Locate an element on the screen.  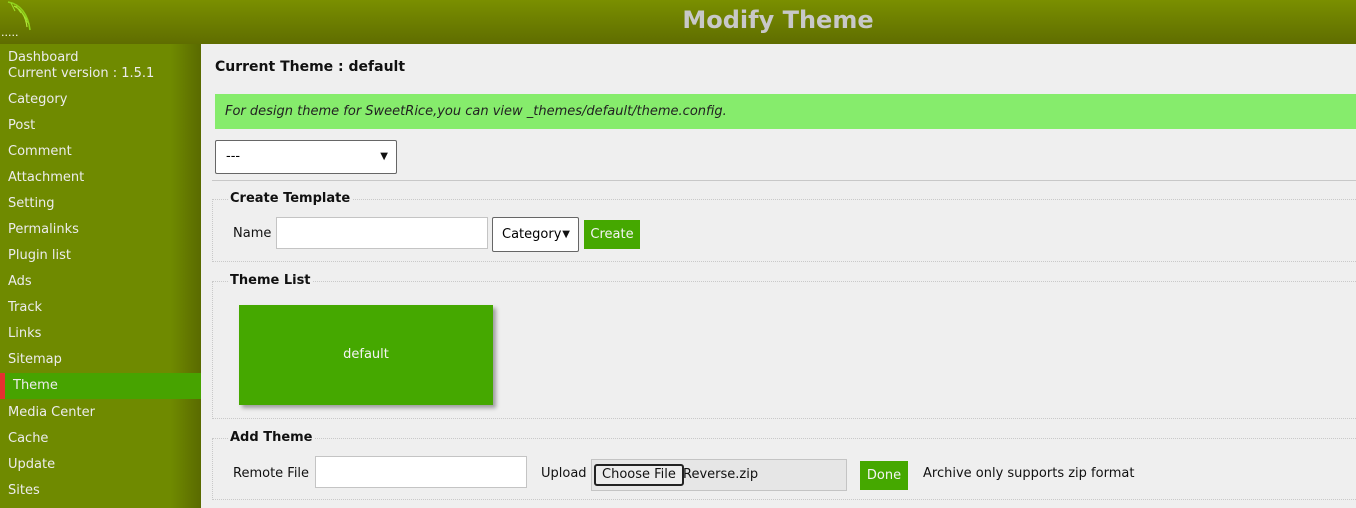
divider is located at coordinates (784, 180).